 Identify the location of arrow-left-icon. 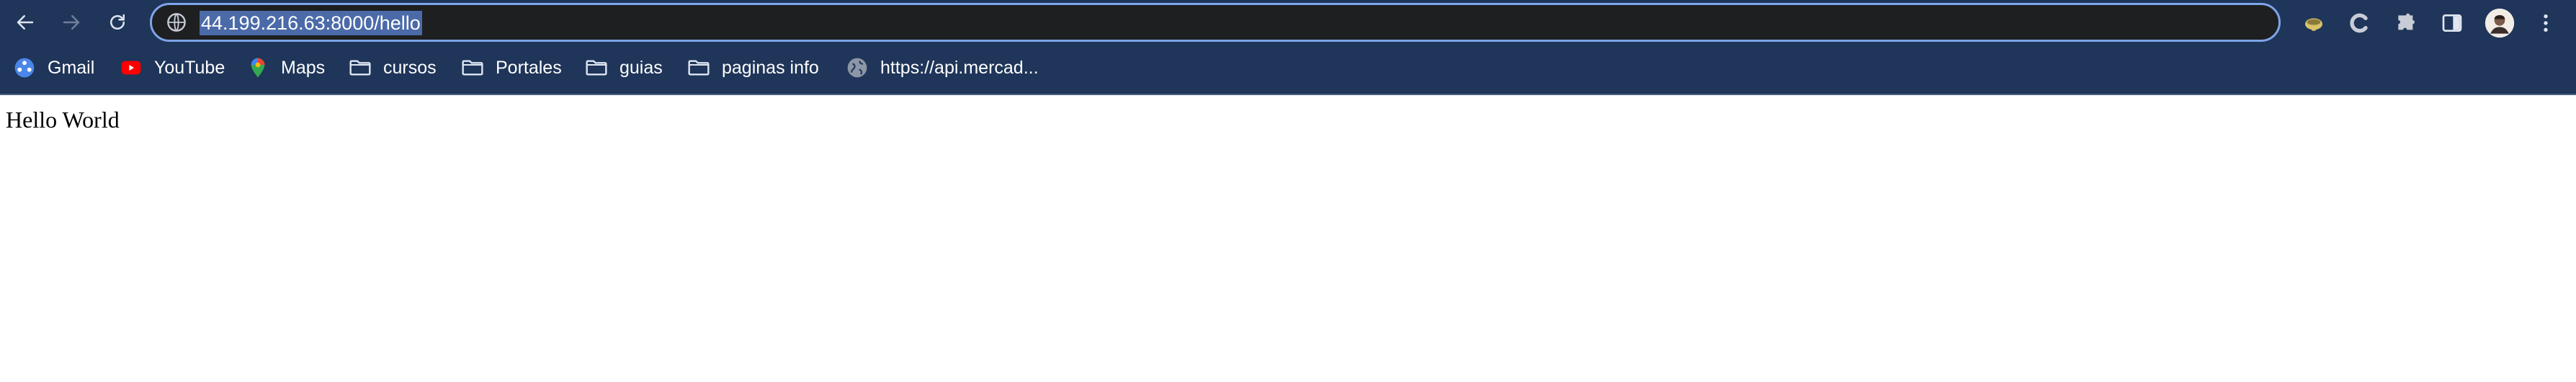
(25, 22).